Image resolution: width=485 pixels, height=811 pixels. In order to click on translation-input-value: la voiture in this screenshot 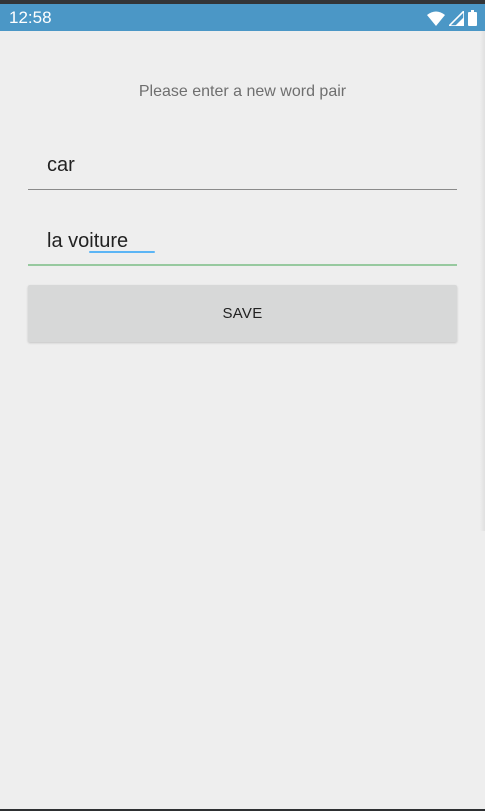, I will do `click(88, 241)`.